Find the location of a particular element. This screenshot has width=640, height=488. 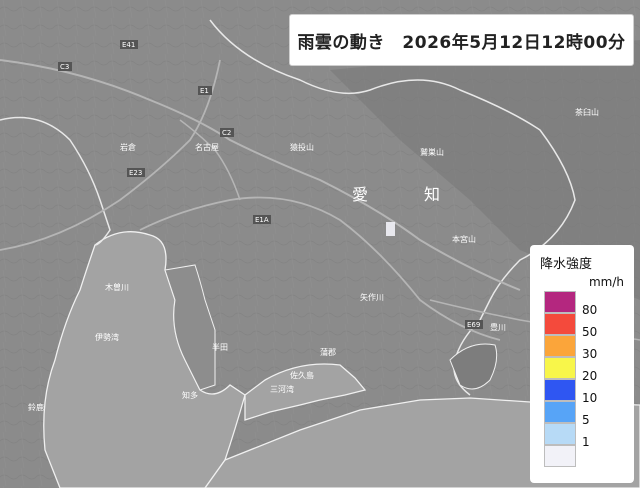

legend-level-6: 1 is located at coordinates (582, 436).